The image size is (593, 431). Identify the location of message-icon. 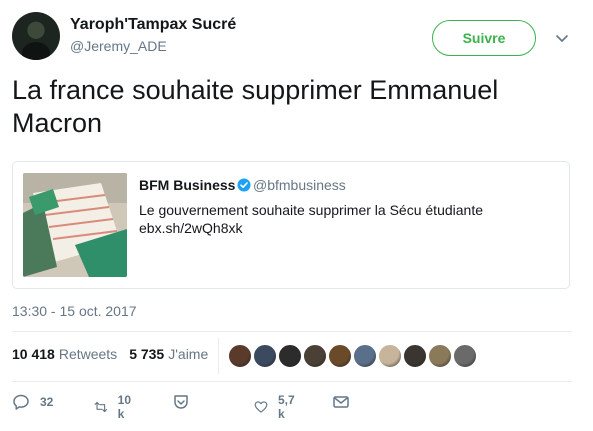
(341, 402).